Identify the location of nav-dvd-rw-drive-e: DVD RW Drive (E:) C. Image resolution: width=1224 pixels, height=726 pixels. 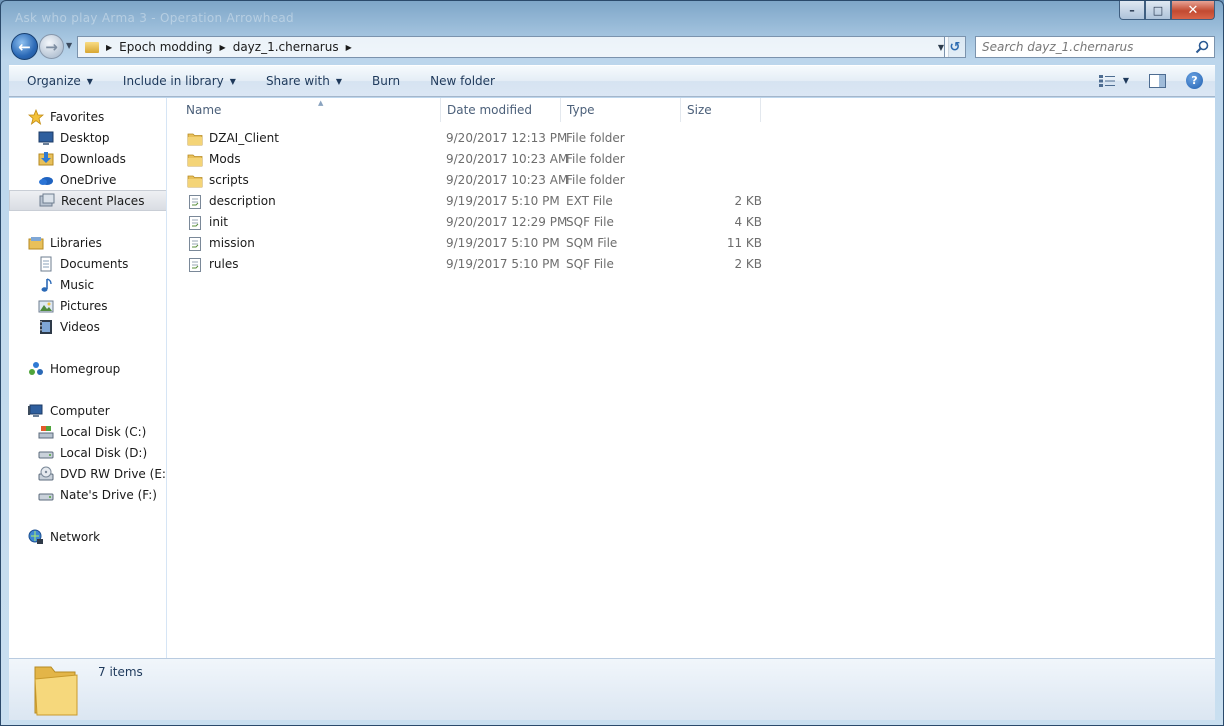
(87, 473).